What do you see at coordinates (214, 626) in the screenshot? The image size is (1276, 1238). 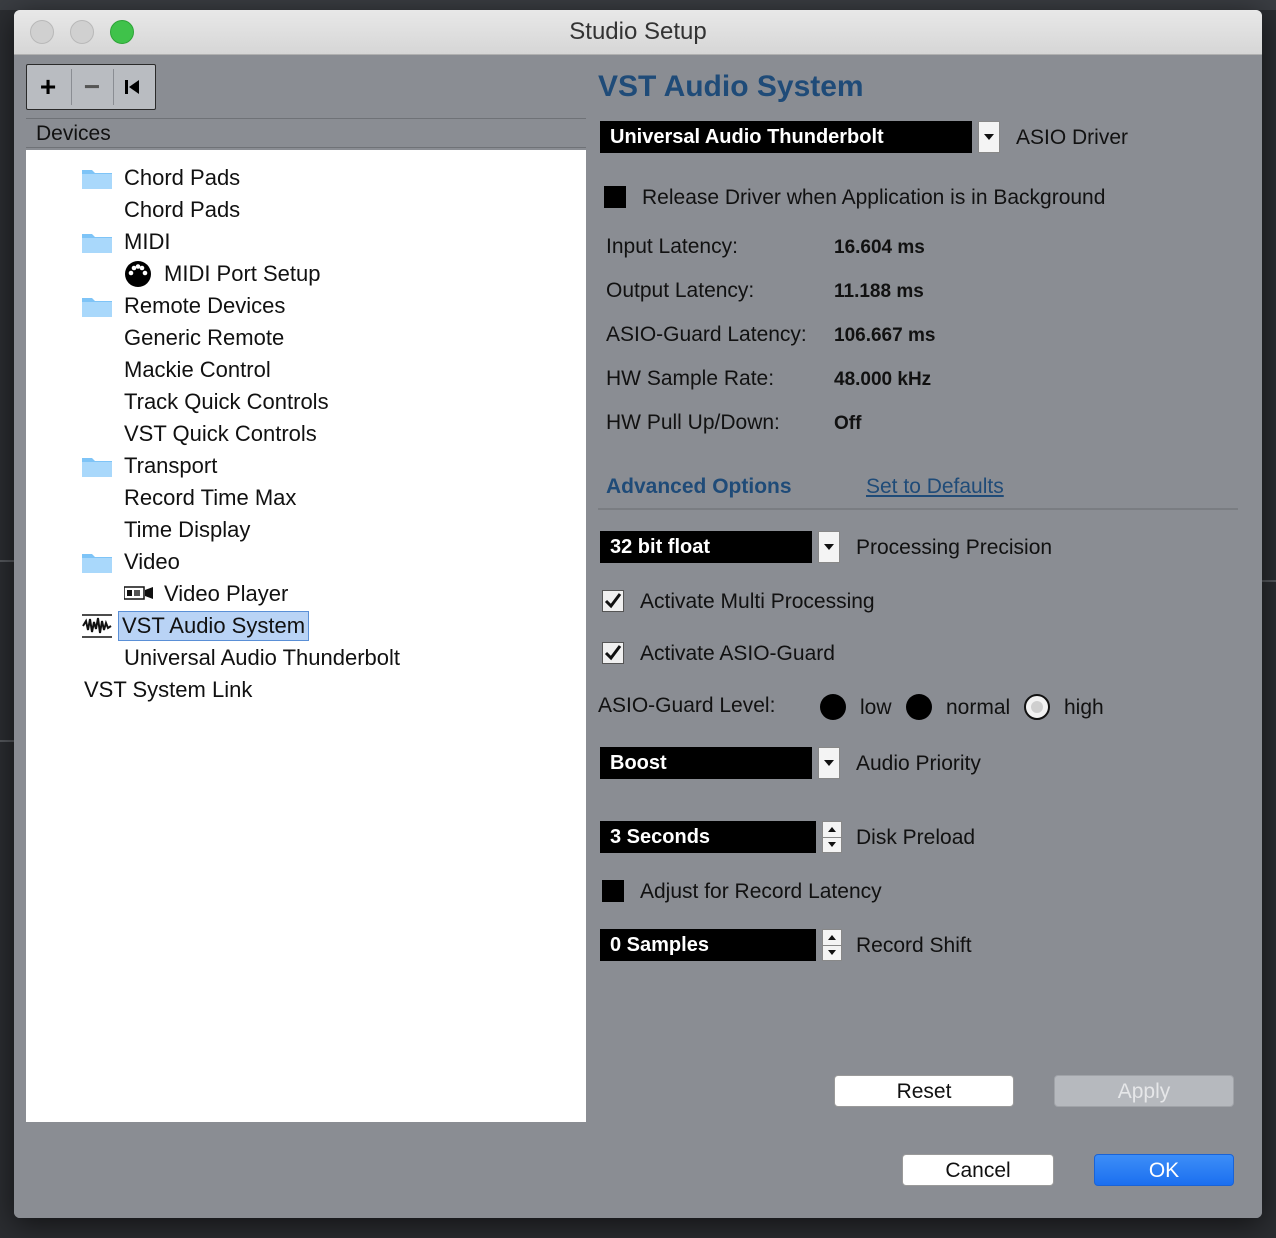 I see `tree-item-label-selected: VST Audio System` at bounding box center [214, 626].